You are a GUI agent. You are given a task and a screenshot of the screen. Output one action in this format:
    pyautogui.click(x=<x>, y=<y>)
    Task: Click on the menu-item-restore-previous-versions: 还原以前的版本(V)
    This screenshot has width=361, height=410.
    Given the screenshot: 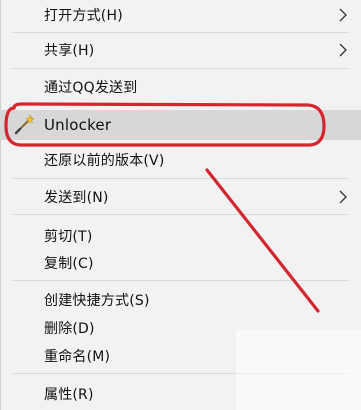 What is the action you would take?
    pyautogui.click(x=180, y=160)
    